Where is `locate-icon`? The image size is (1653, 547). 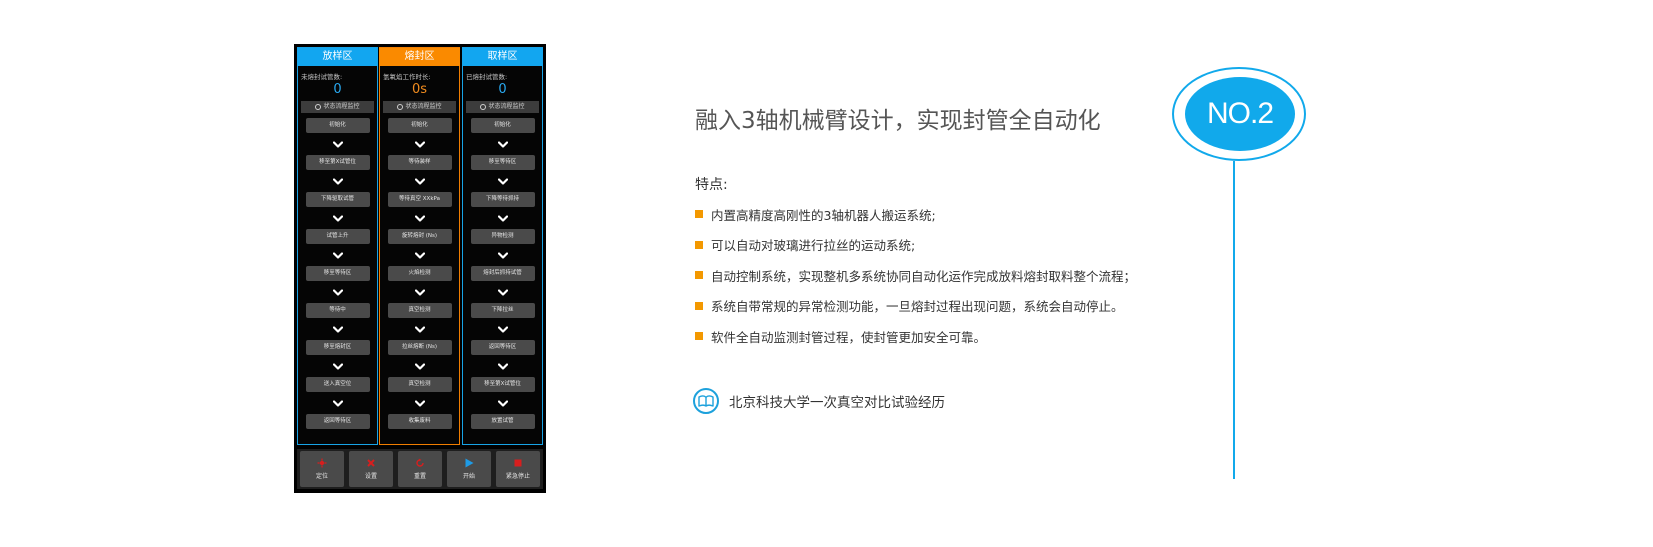
locate-icon is located at coordinates (322, 463).